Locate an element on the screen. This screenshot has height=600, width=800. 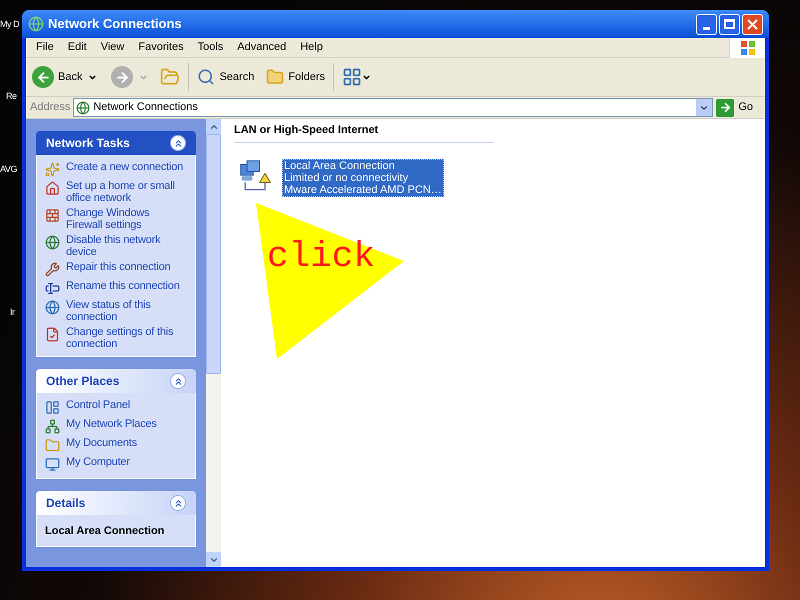
desktop-icon-label: Ir is located at coordinates (12, 313).